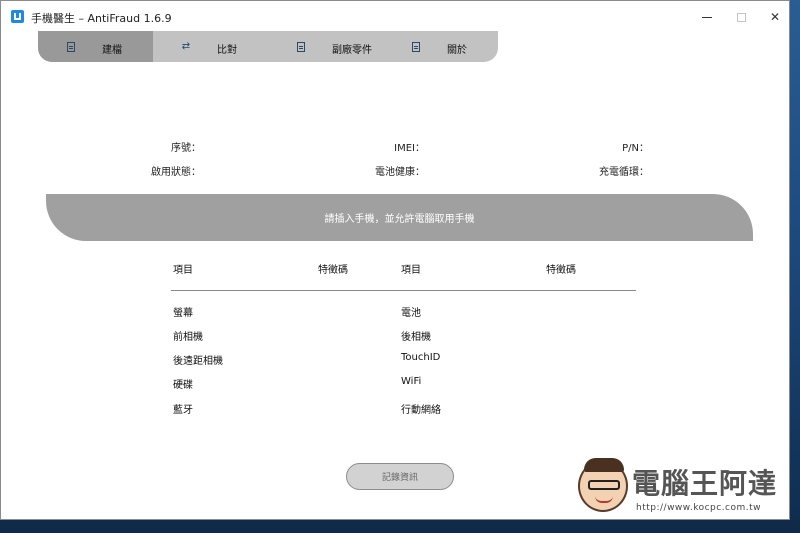  What do you see at coordinates (635, 148) in the screenshot?
I see `pn-label: P/N：` at bounding box center [635, 148].